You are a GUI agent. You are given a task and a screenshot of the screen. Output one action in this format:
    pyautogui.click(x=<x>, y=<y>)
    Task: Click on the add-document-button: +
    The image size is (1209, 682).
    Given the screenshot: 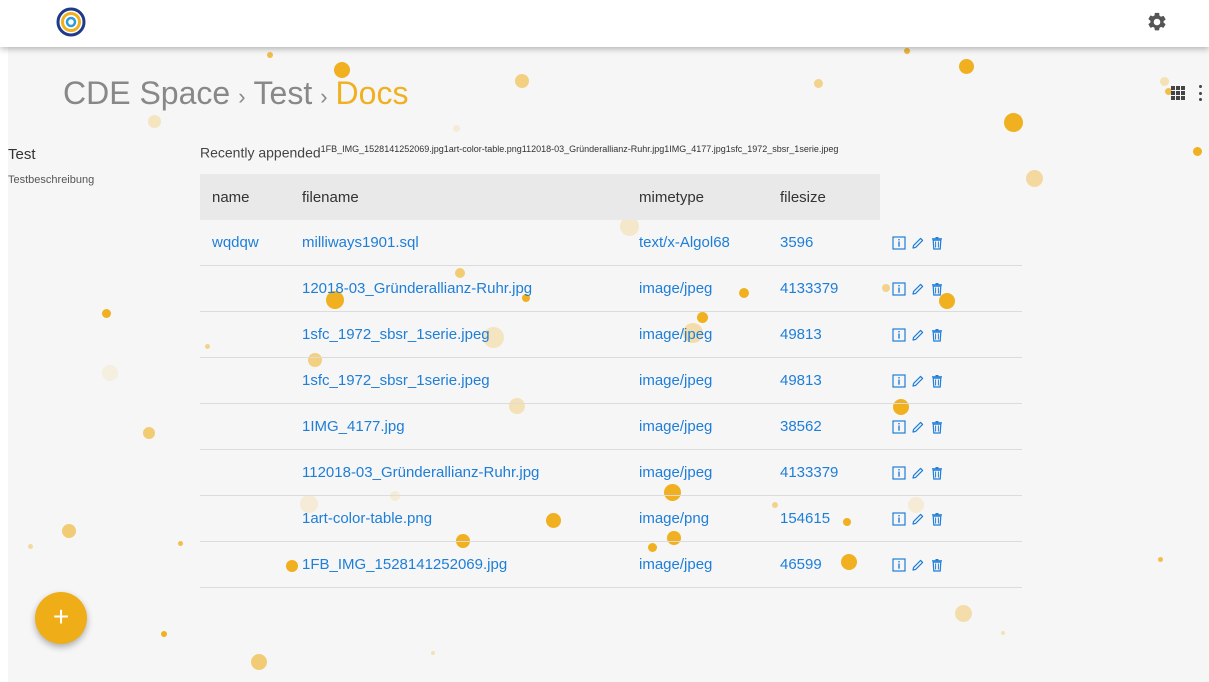 What is the action you would take?
    pyautogui.click(x=61, y=618)
    